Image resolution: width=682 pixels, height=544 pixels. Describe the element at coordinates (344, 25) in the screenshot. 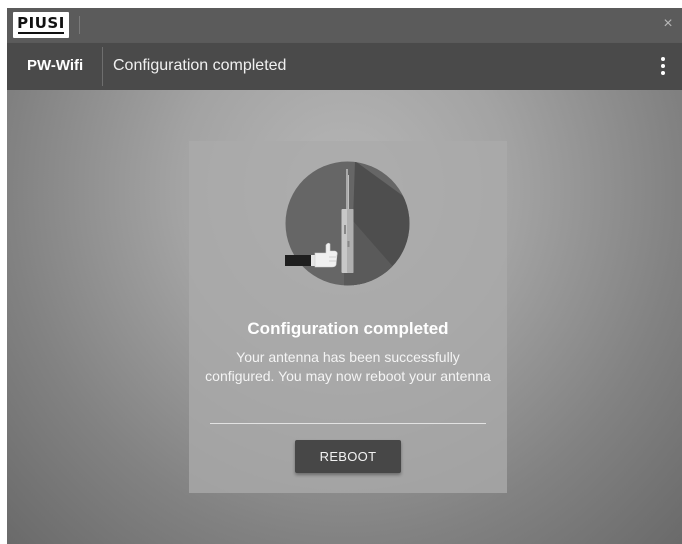

I see `title-bar: PIUSI ×` at that location.